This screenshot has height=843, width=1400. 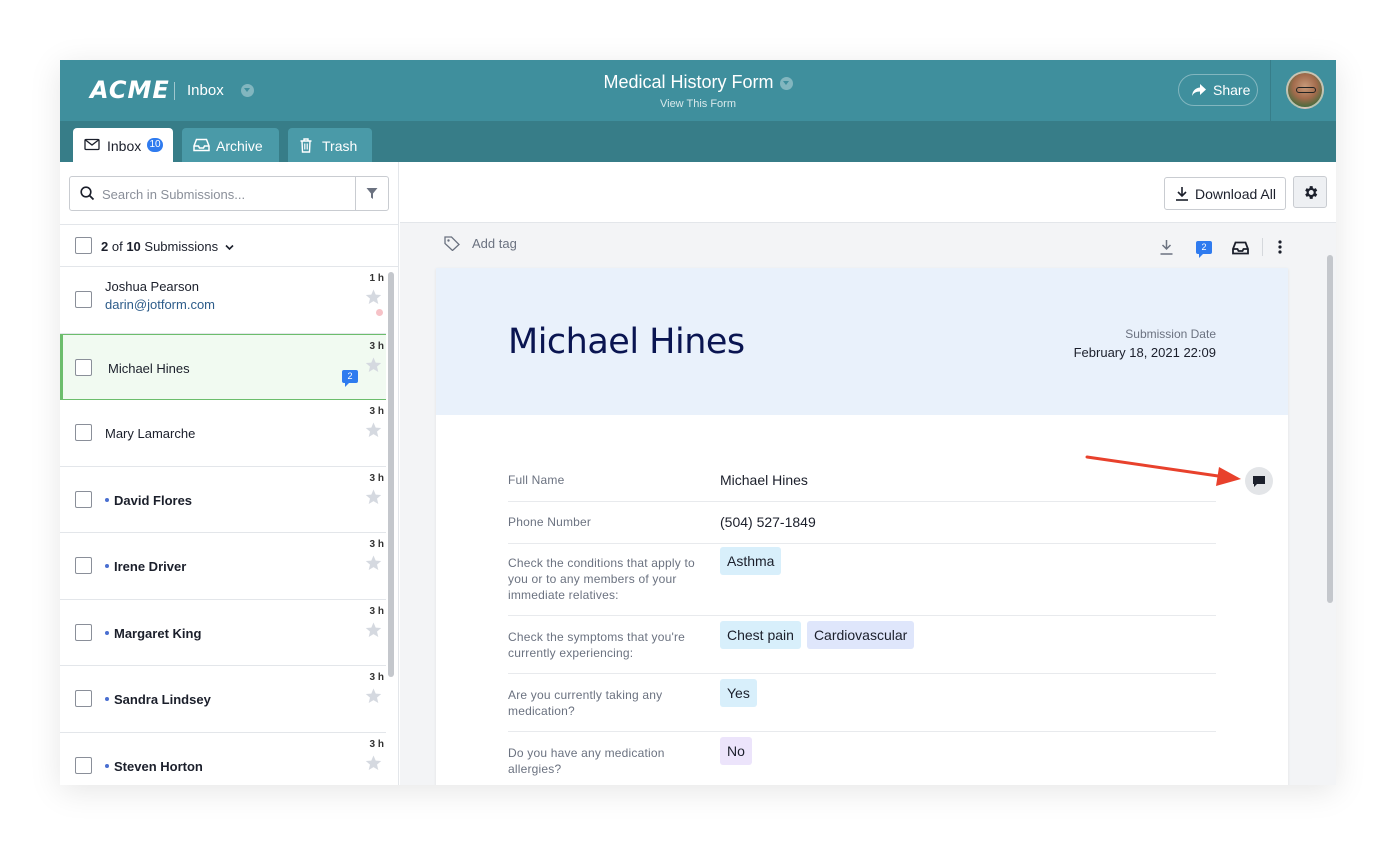 What do you see at coordinates (160, 304) in the screenshot?
I see `row-email: darin@jotform.com` at bounding box center [160, 304].